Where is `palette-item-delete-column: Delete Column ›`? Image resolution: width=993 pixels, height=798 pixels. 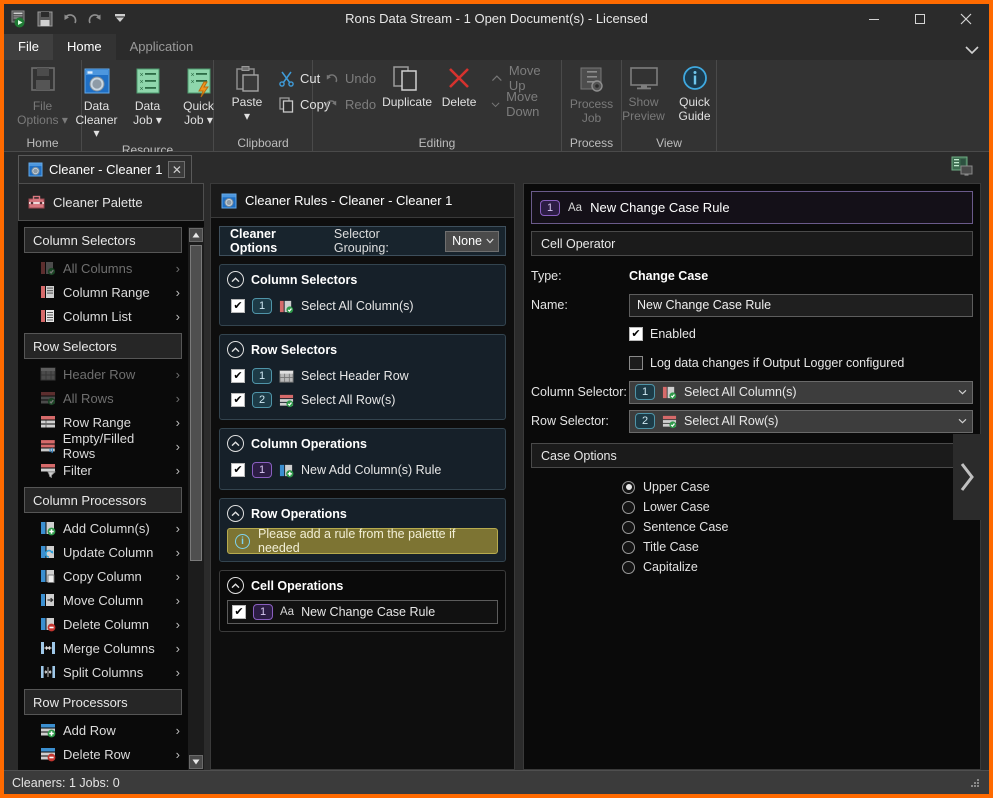 palette-item-delete-column: Delete Column › is located at coordinates (103, 624).